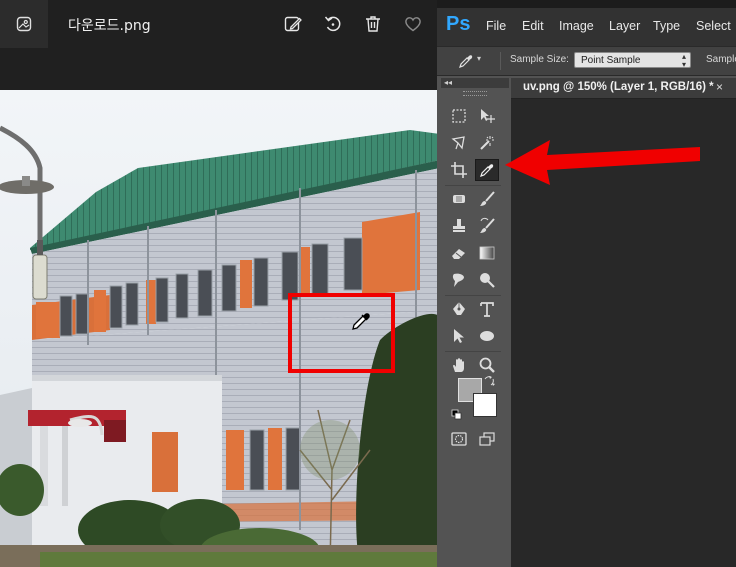  Describe the element at coordinates (487, 439) in the screenshot. I see `screen-mode-icon` at that location.